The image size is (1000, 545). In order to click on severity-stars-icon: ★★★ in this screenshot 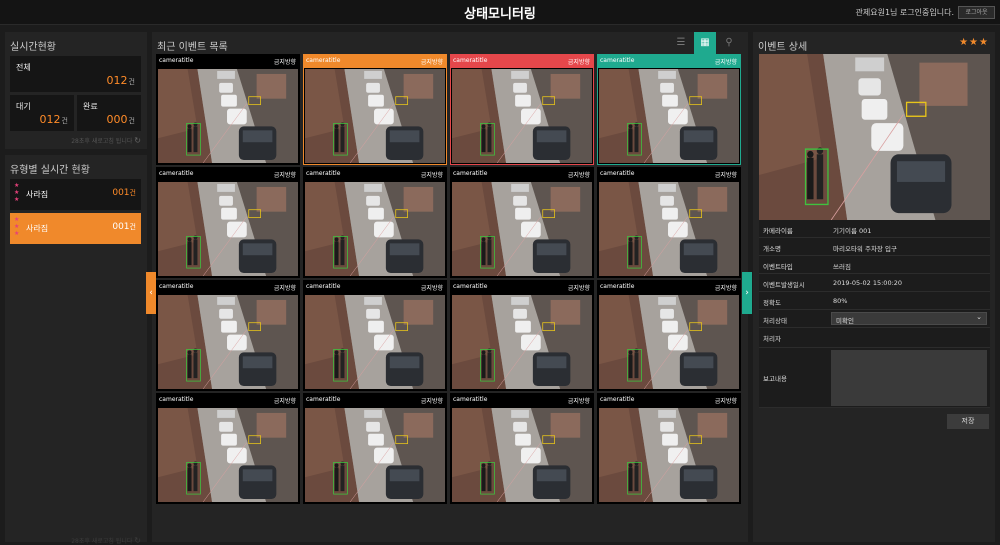, I will do `click(974, 42)`.